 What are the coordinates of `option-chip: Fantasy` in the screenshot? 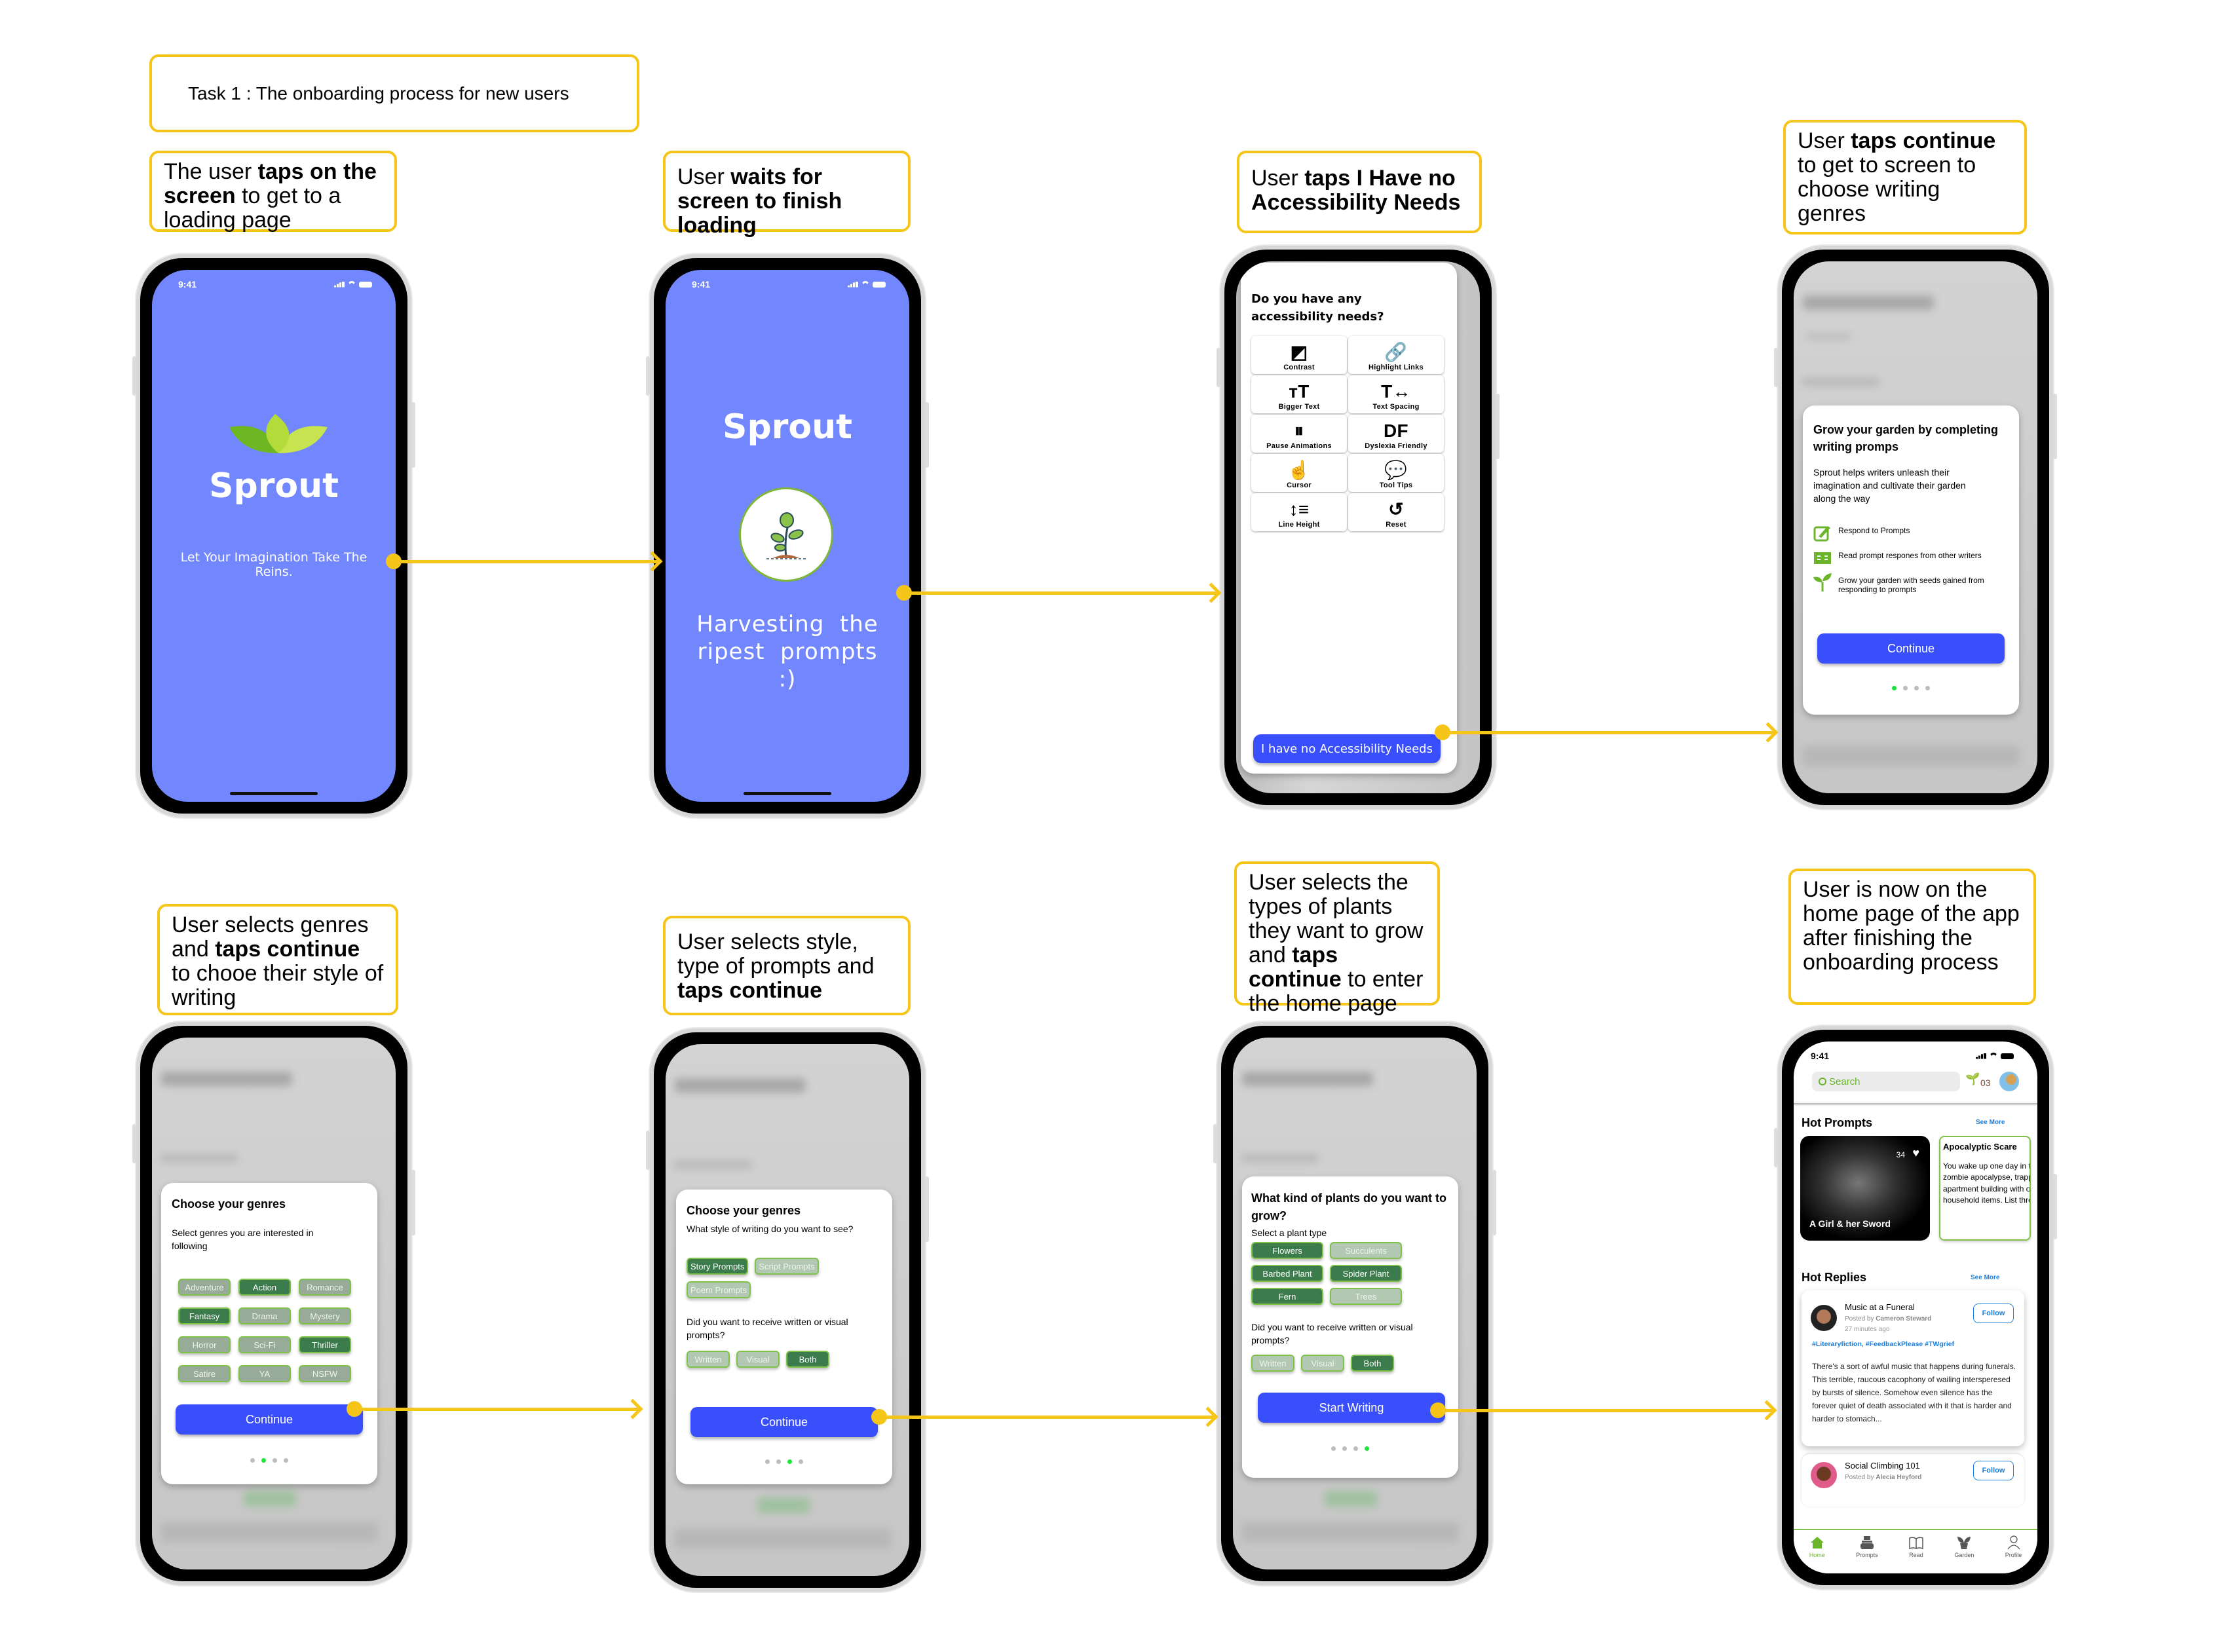 It's located at (204, 1316).